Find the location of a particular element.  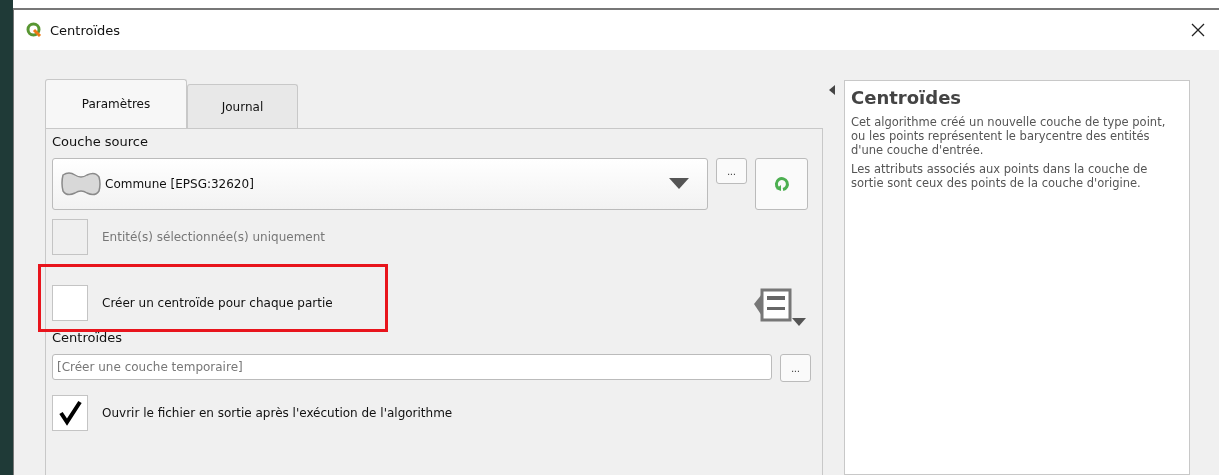

close-icon is located at coordinates (1198, 30).